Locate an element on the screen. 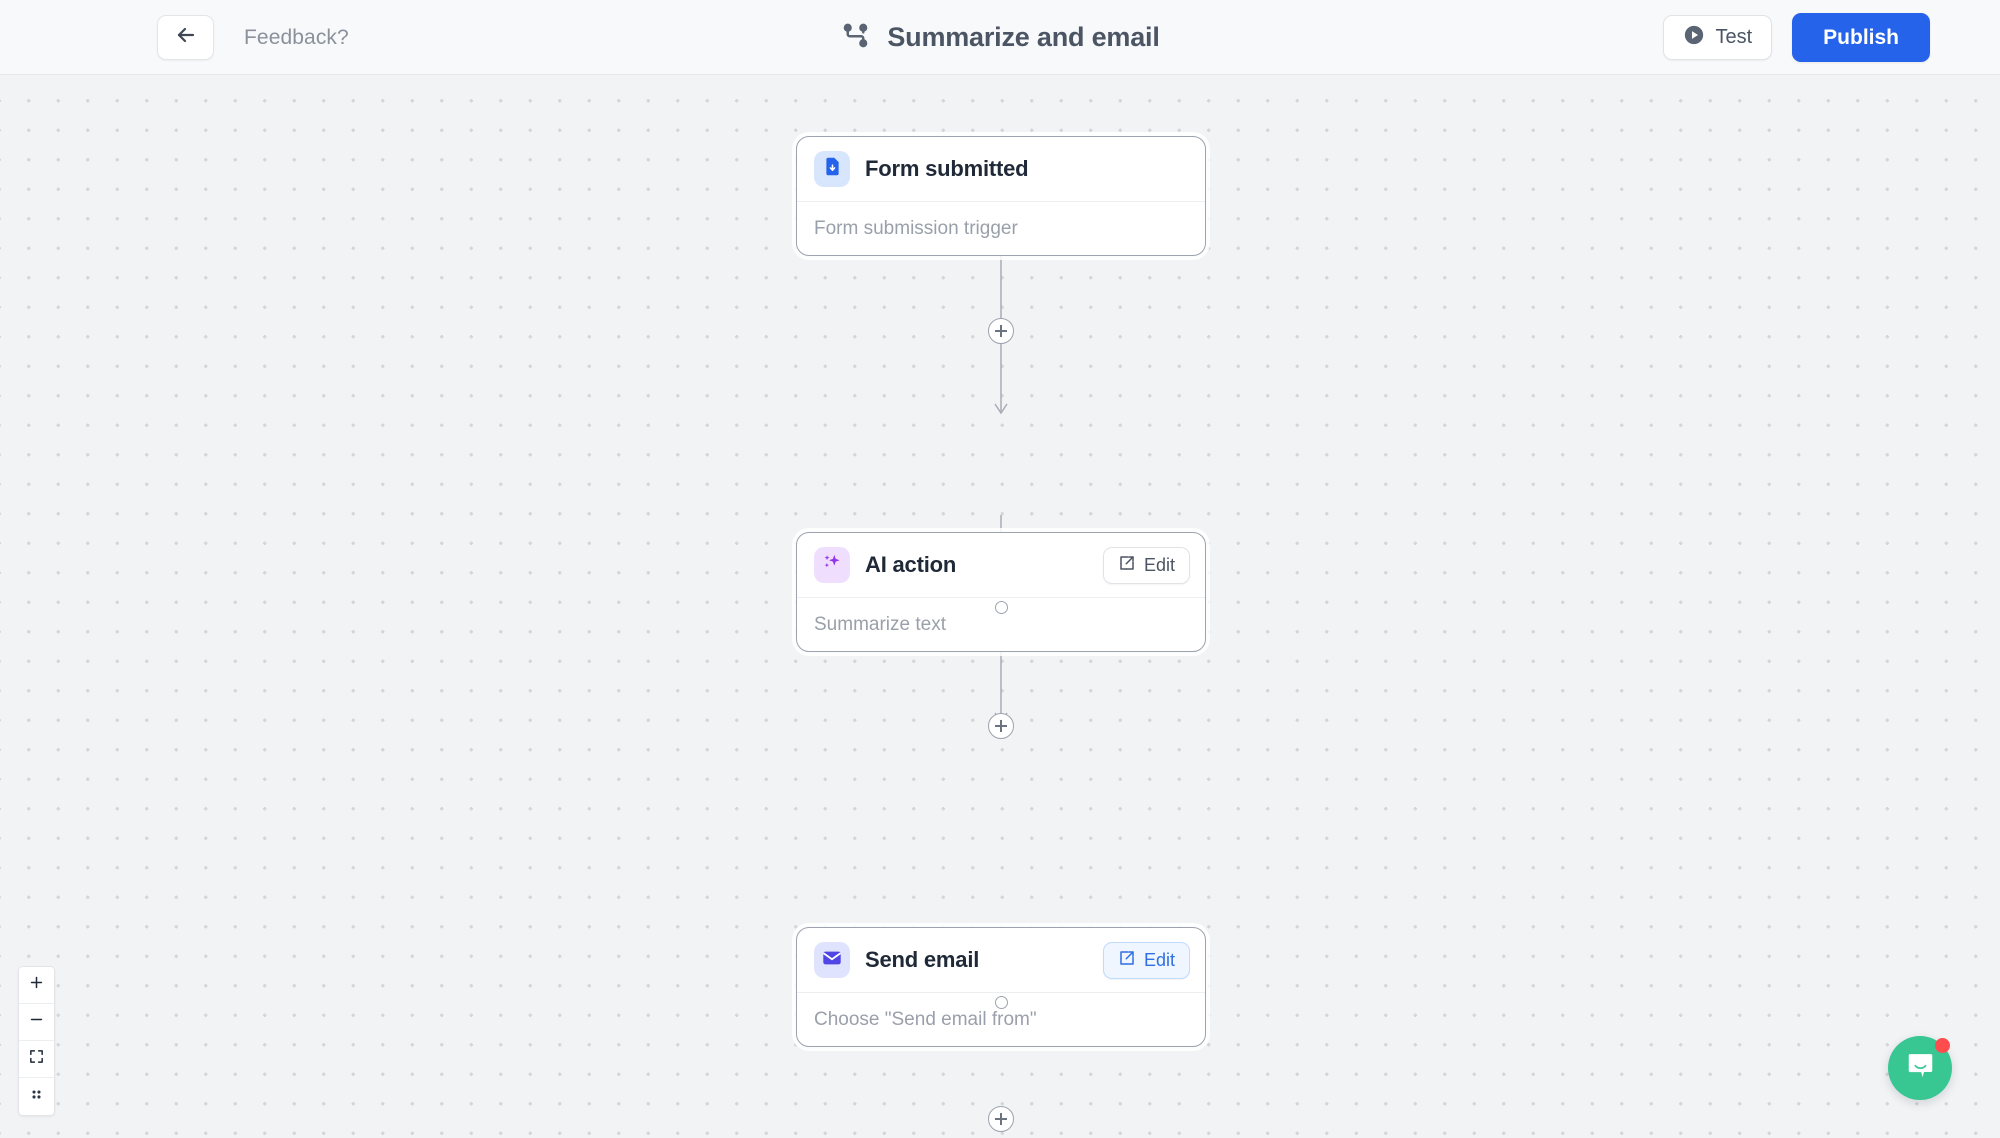 This screenshot has width=2000, height=1138. zoom-out-button is located at coordinates (36, 1022).